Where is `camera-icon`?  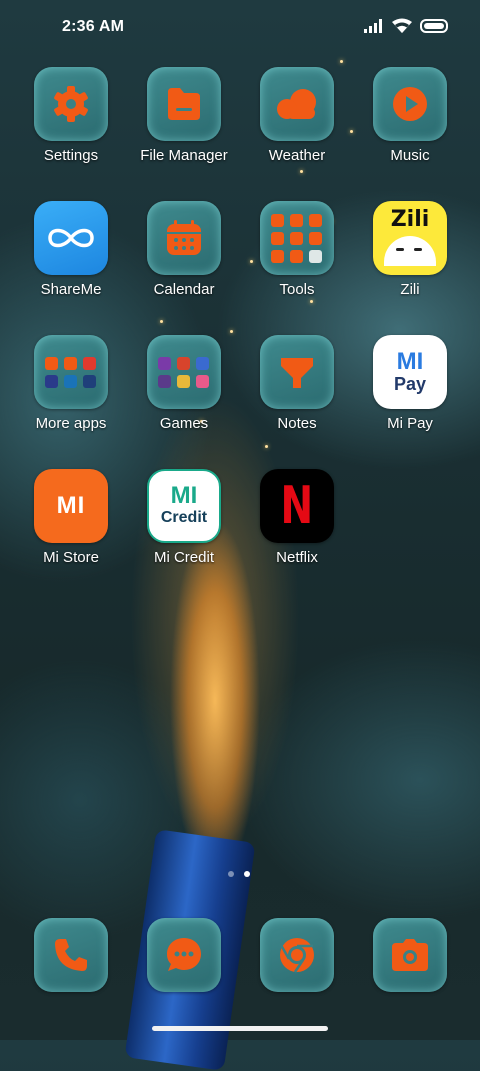 camera-icon is located at coordinates (410, 955).